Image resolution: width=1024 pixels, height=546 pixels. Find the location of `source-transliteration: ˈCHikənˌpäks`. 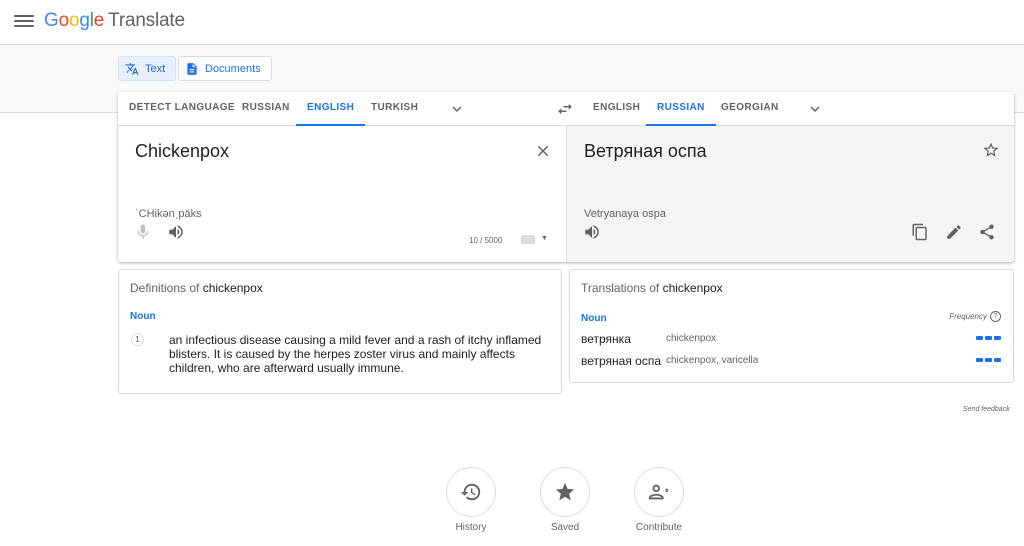

source-transliteration: ˈCHikənˌpäks is located at coordinates (168, 214).